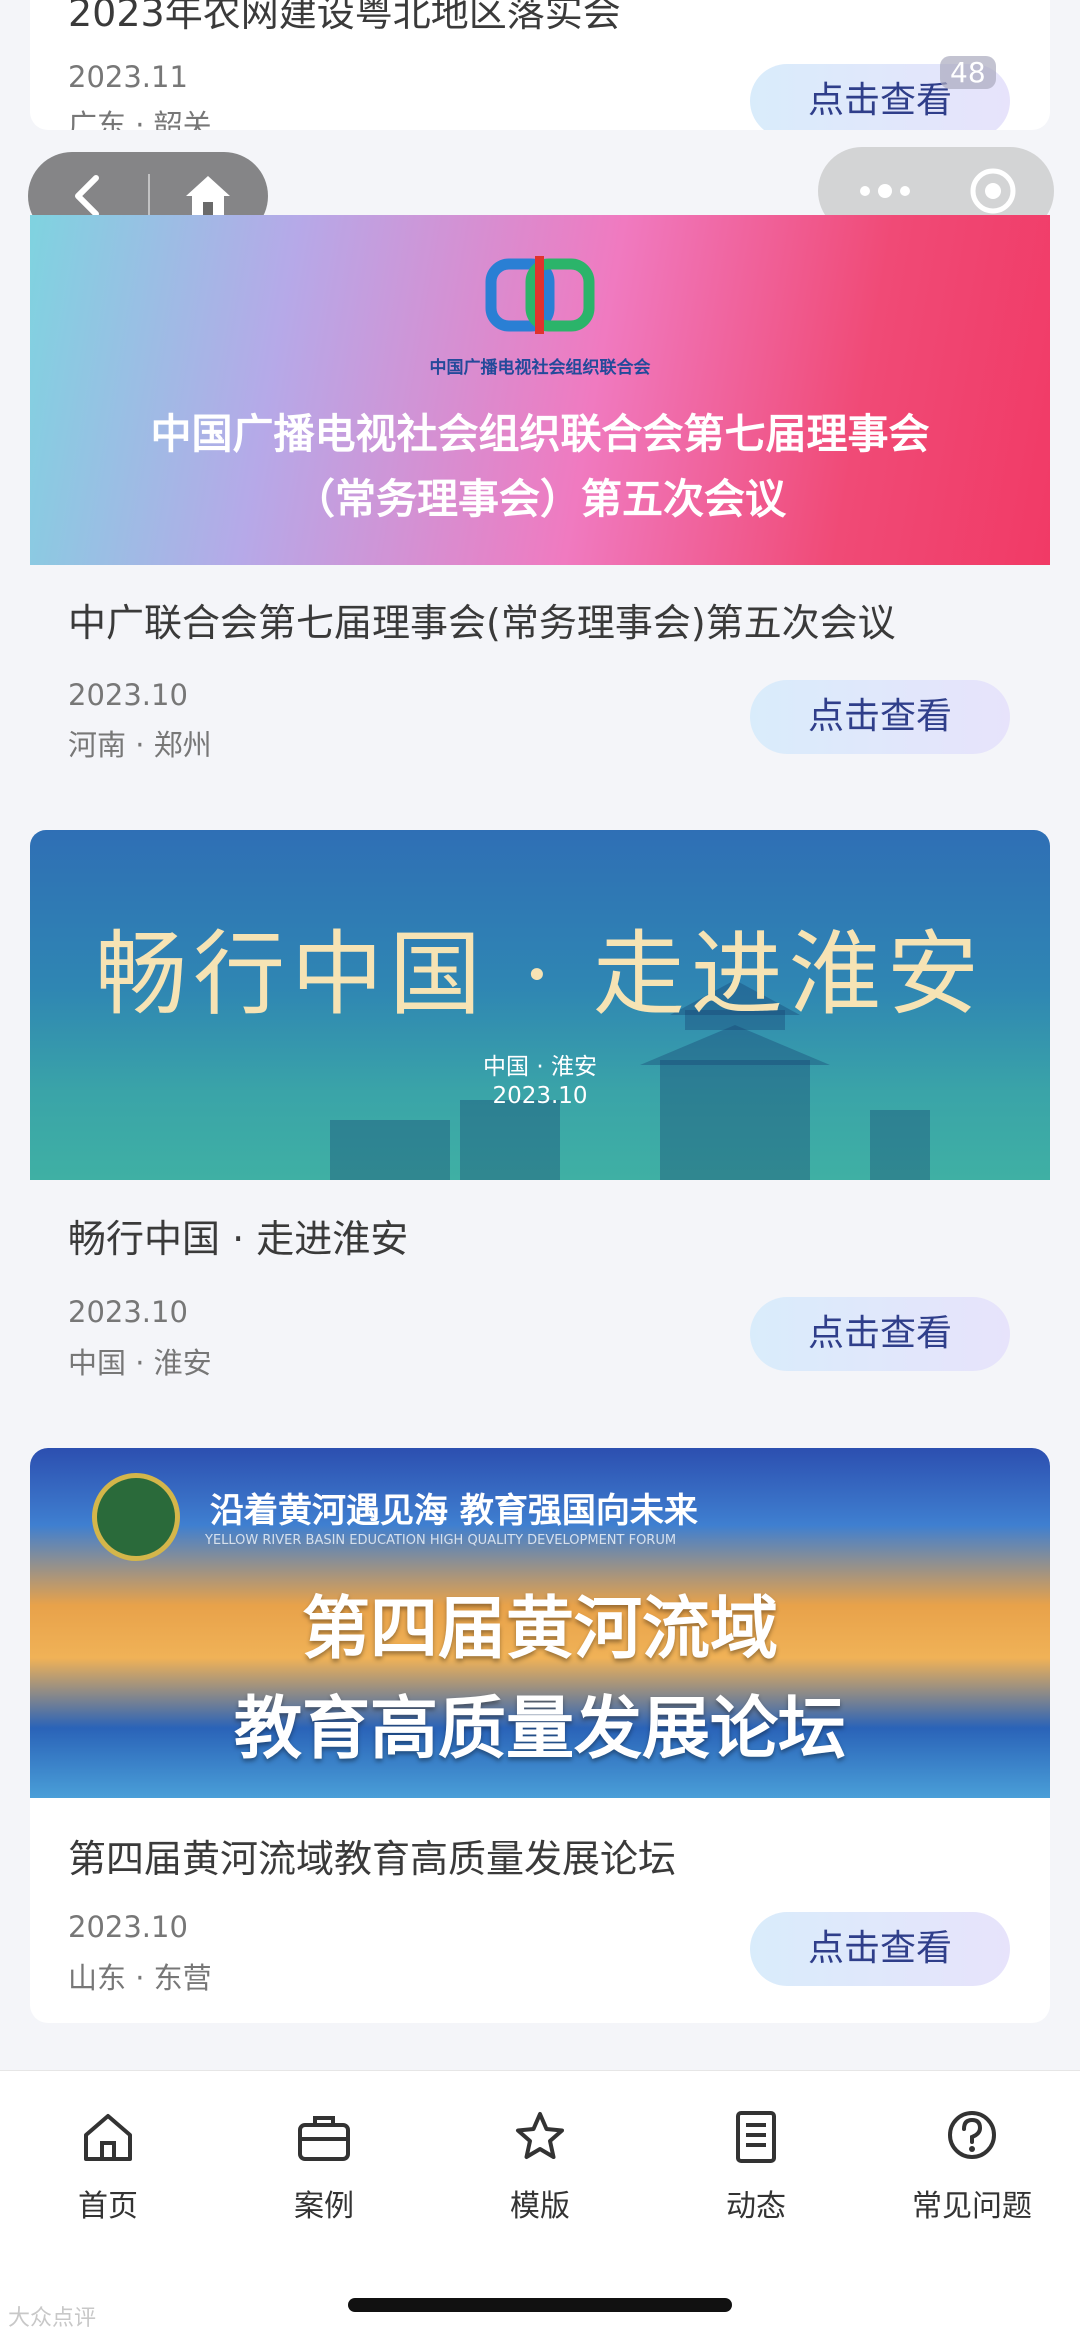 Image resolution: width=1080 pixels, height=2338 pixels. Describe the element at coordinates (968, 72) in the screenshot. I see `battery-level: 48` at that location.